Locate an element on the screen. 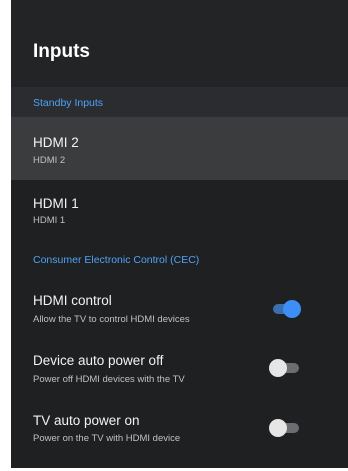  tv-auto-power-on-toggle is located at coordinates (285, 428).